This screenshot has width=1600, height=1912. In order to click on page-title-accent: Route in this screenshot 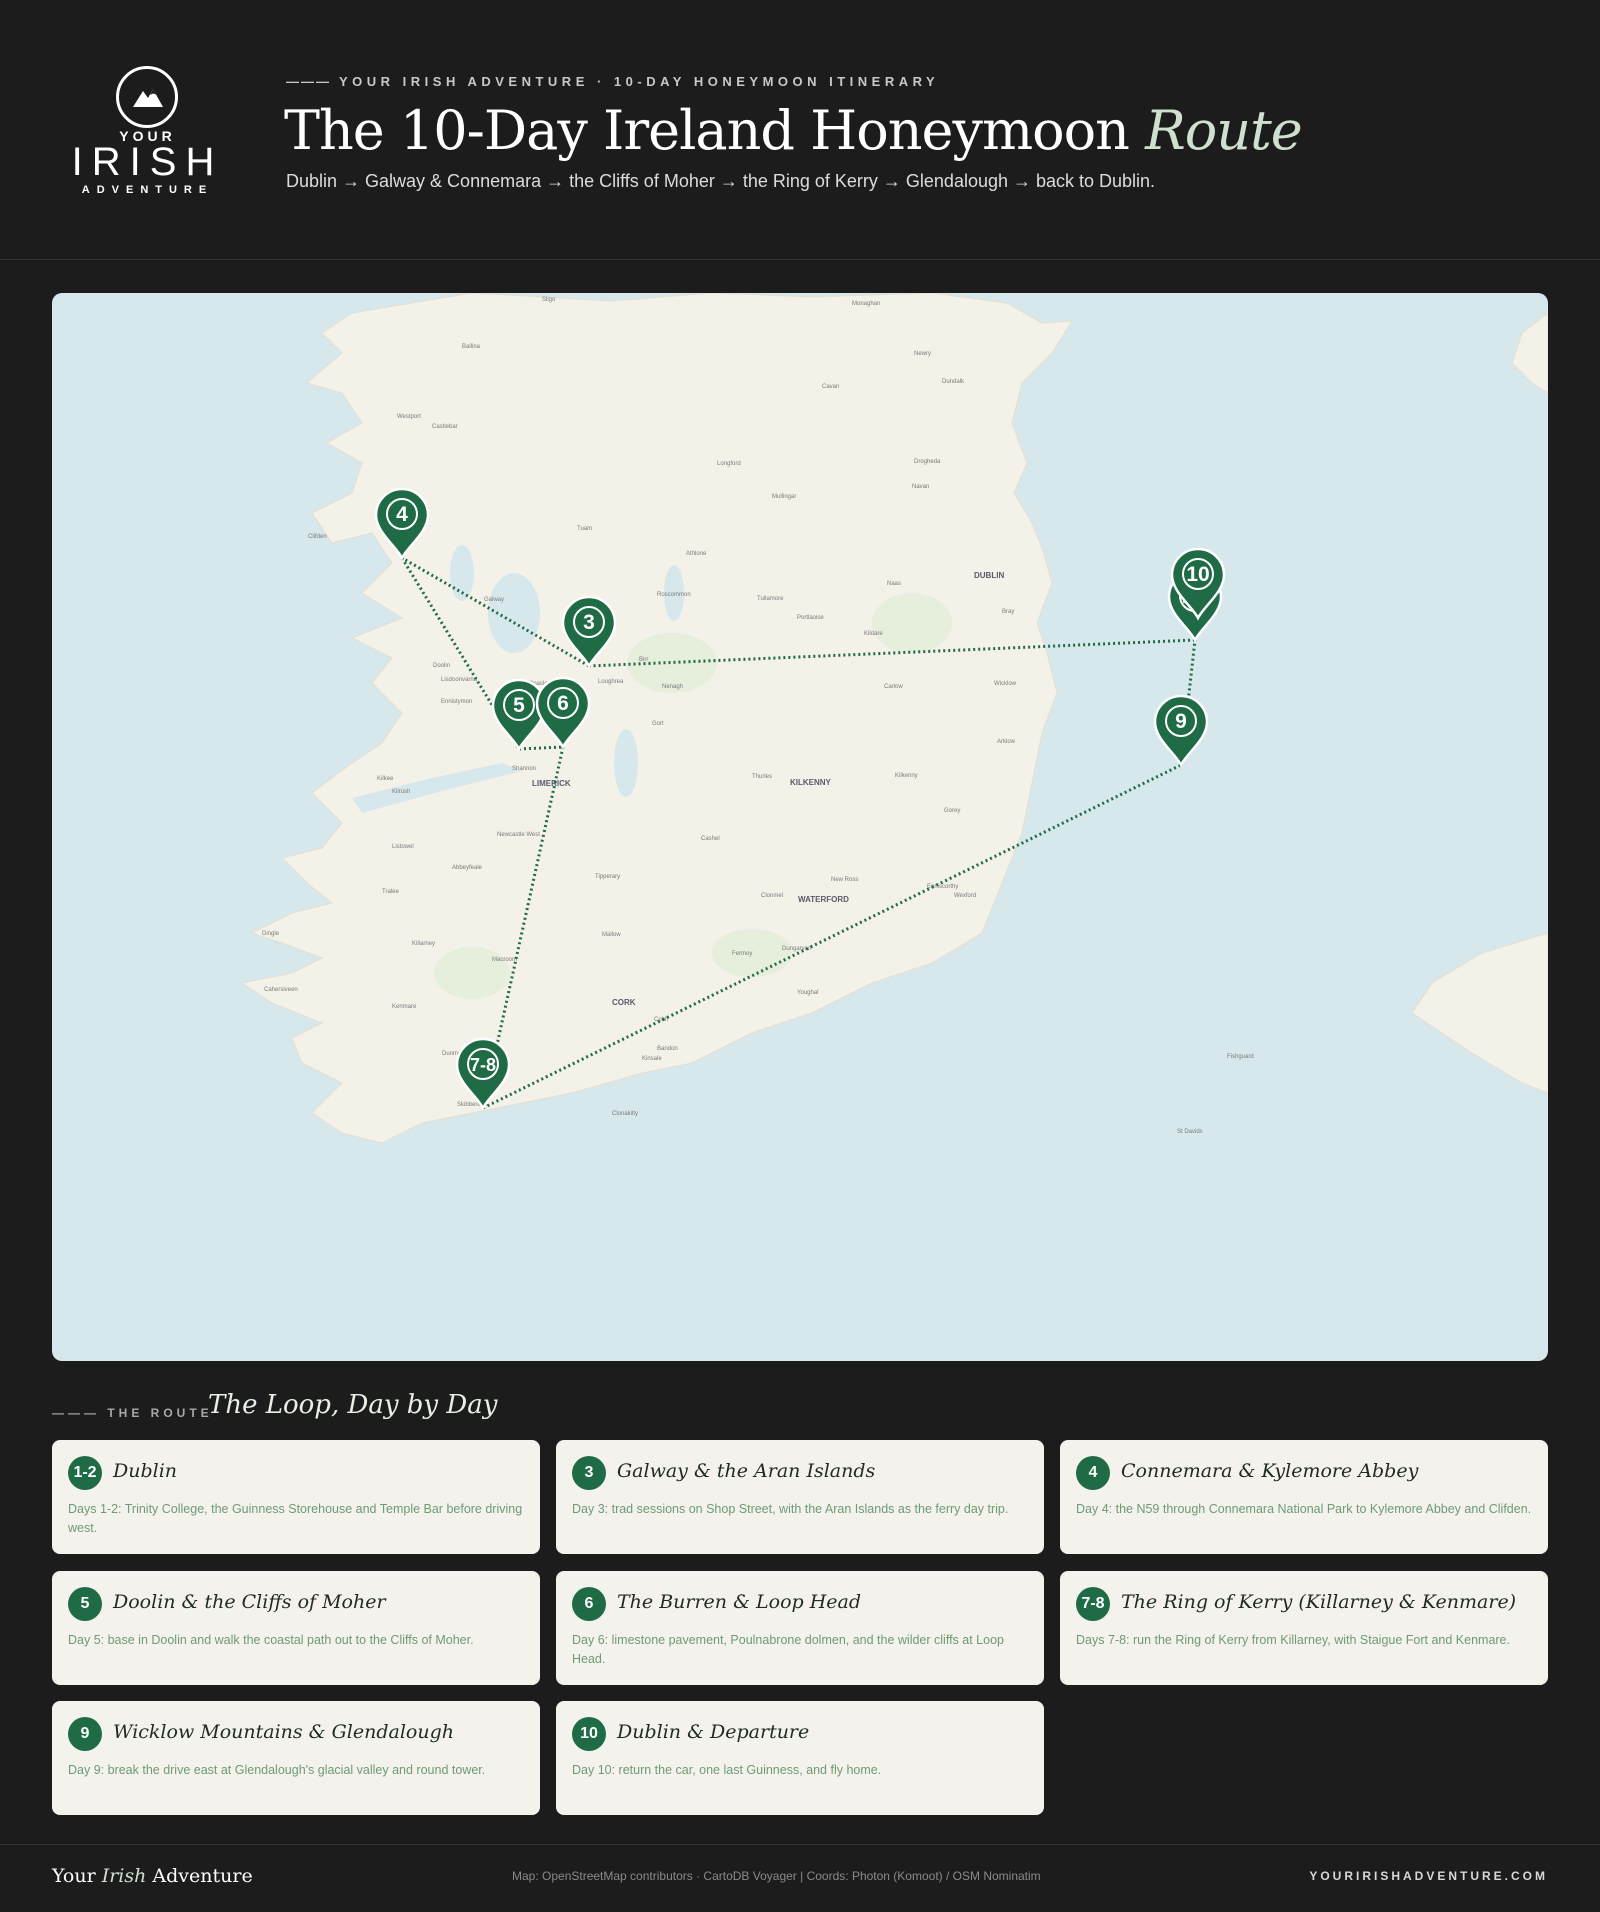, I will do `click(1224, 130)`.